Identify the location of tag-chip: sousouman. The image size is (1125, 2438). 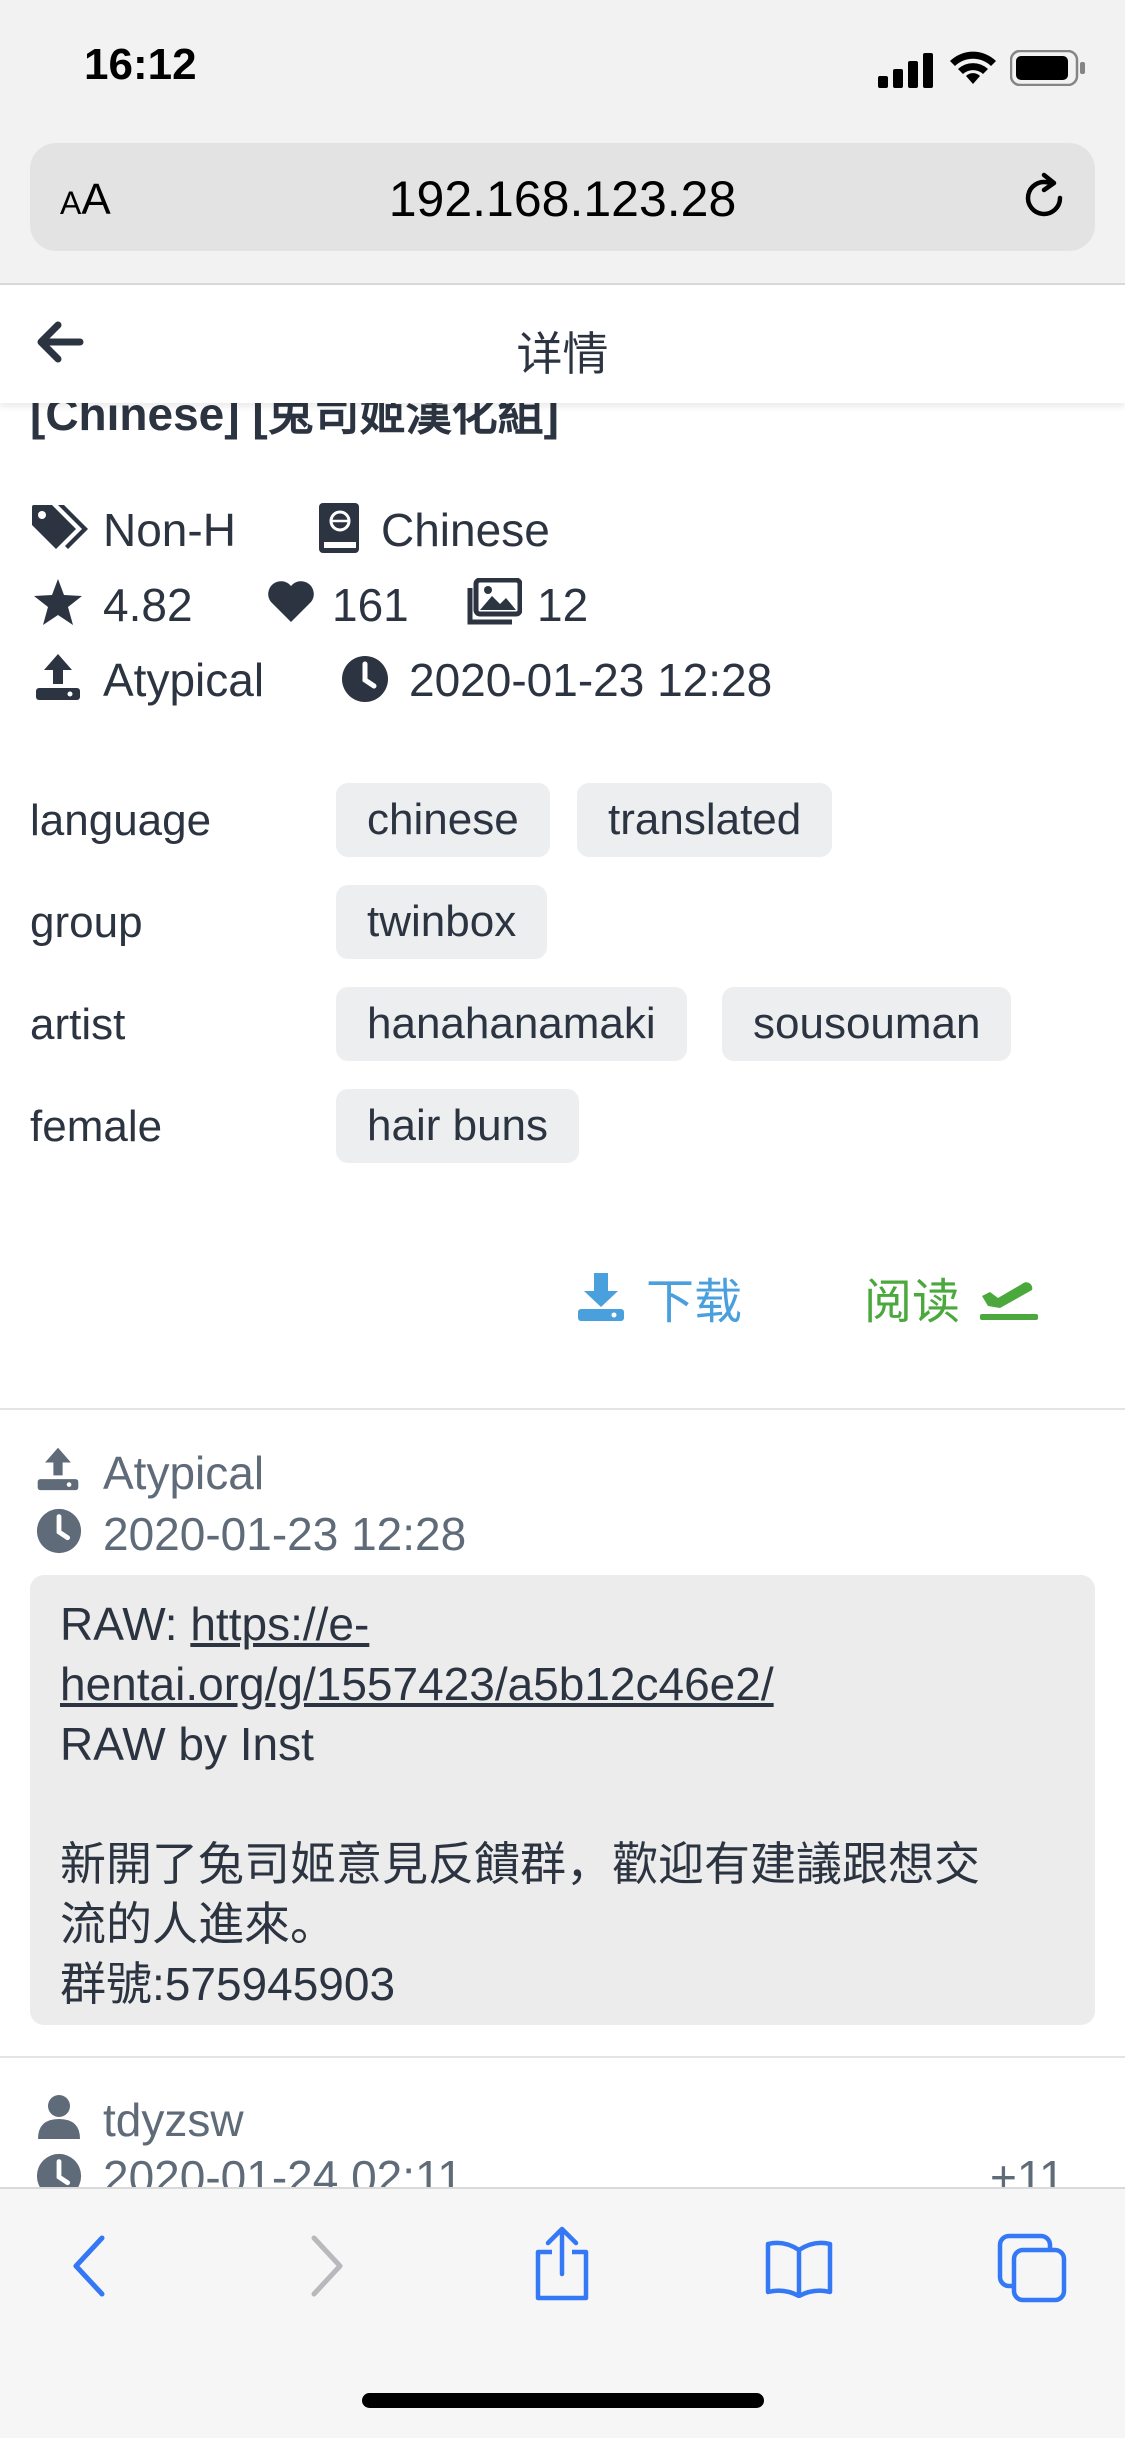
(867, 1024).